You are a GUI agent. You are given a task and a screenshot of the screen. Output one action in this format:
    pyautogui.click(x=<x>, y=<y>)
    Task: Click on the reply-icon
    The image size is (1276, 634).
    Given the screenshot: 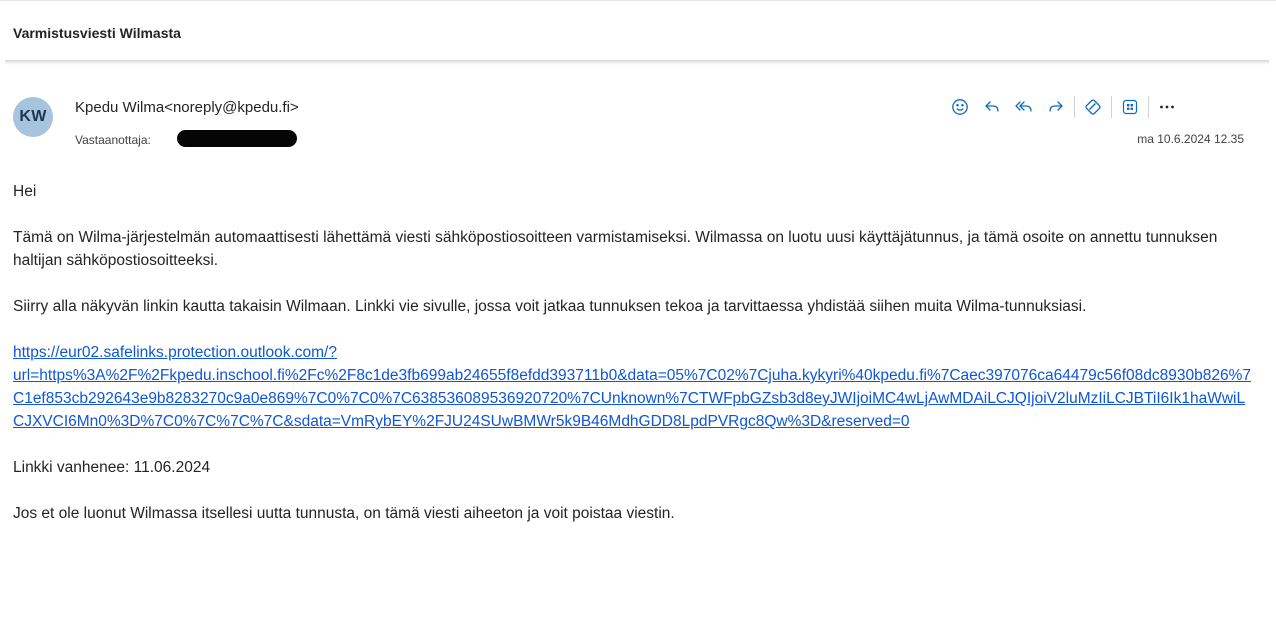 What is the action you would take?
    pyautogui.click(x=992, y=107)
    